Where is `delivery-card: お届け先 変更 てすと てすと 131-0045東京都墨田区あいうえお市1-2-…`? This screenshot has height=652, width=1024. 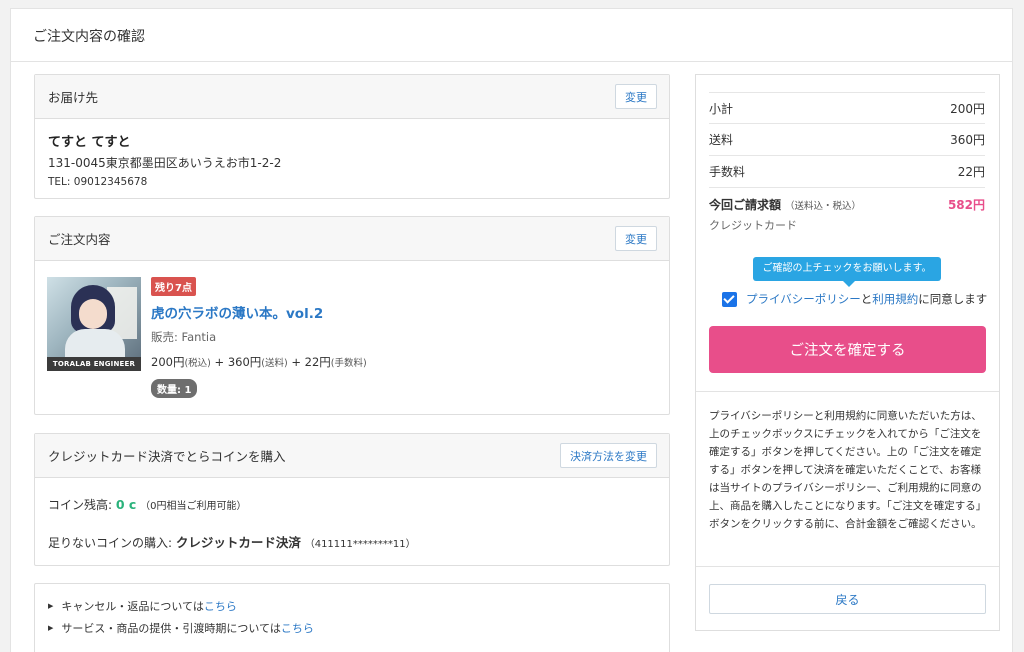 delivery-card: お届け先 変更 てすと てすと 131-0045東京都墨田区あいうえお市1-2-… is located at coordinates (352, 136).